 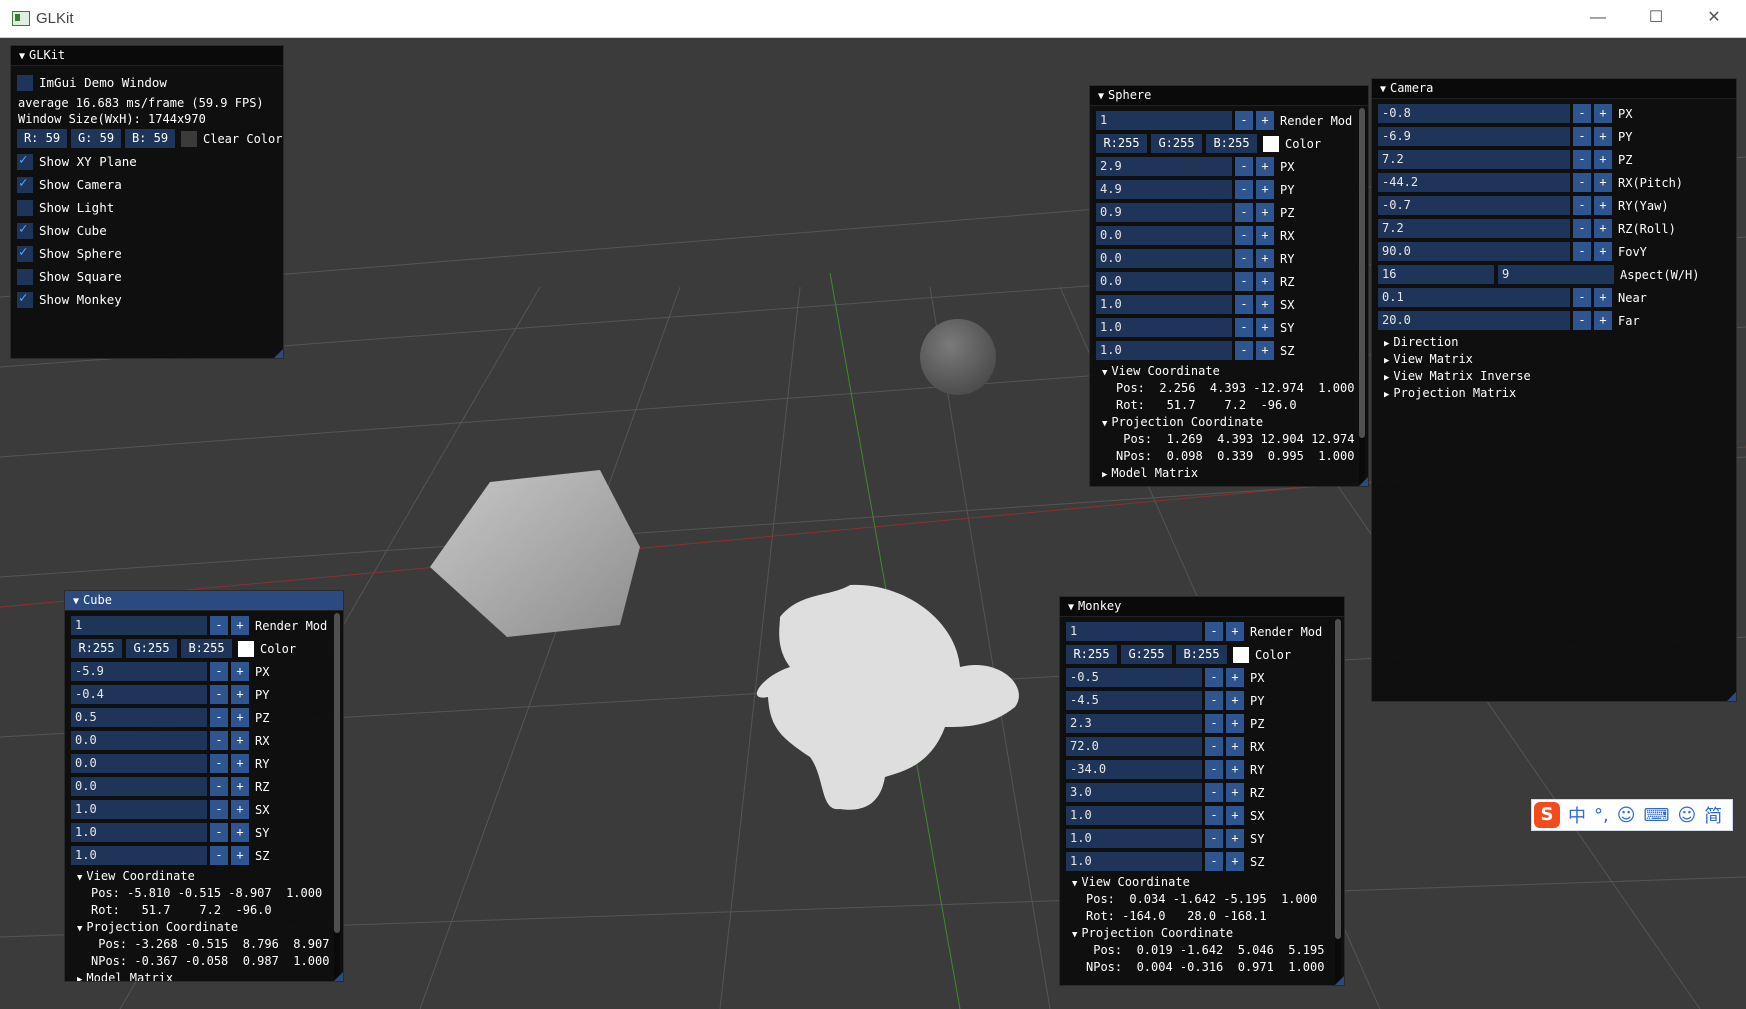 I want to click on cube-scrollbar, so click(x=337, y=796).